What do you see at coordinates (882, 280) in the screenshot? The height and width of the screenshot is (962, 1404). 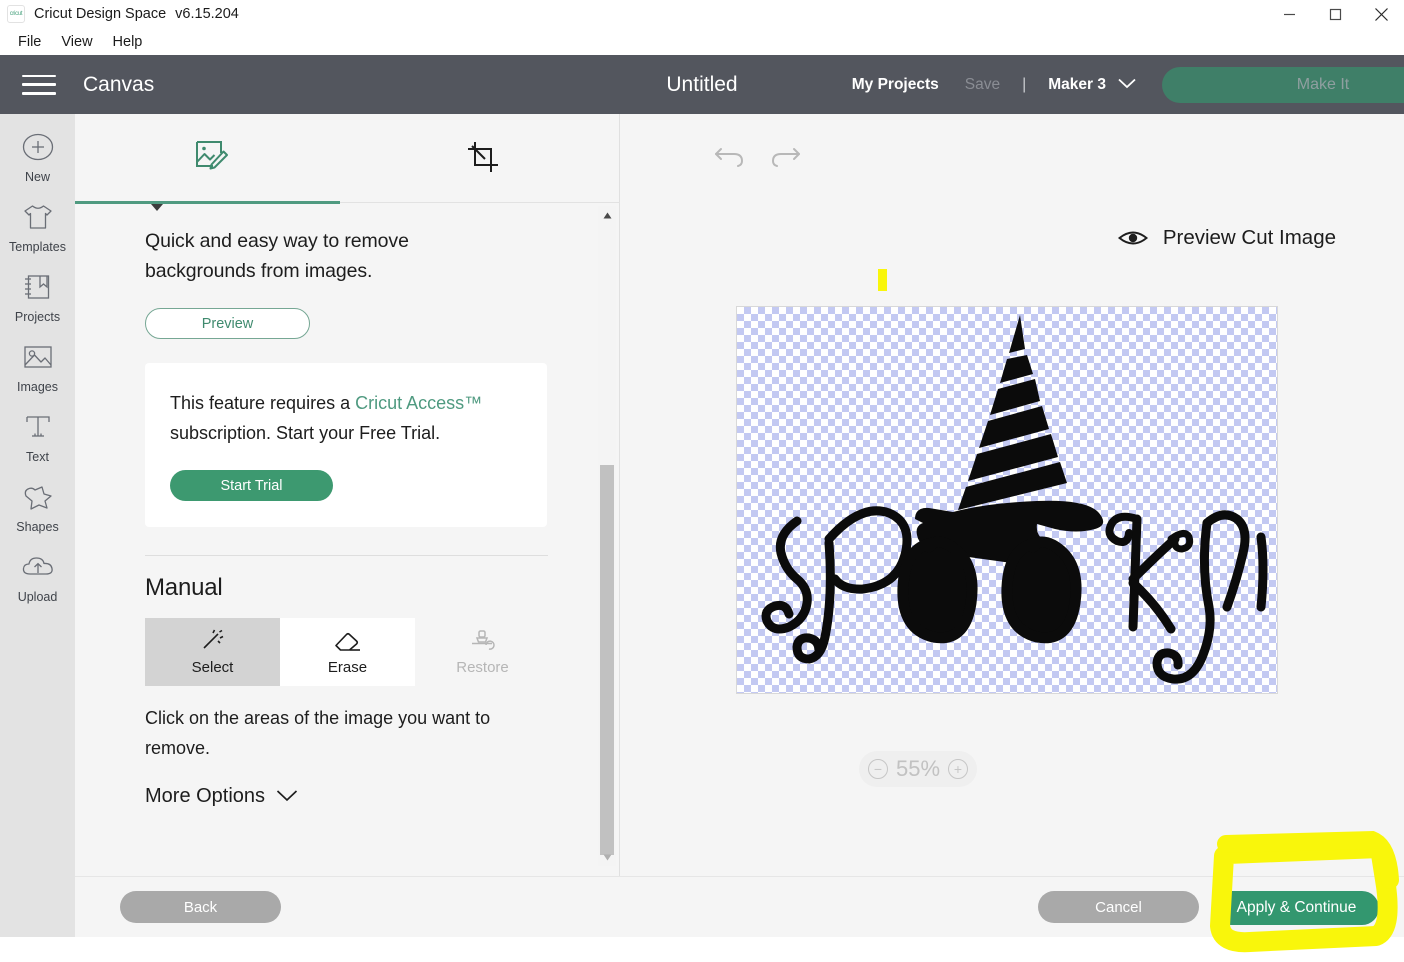 I see `highlighter-tick-mark` at bounding box center [882, 280].